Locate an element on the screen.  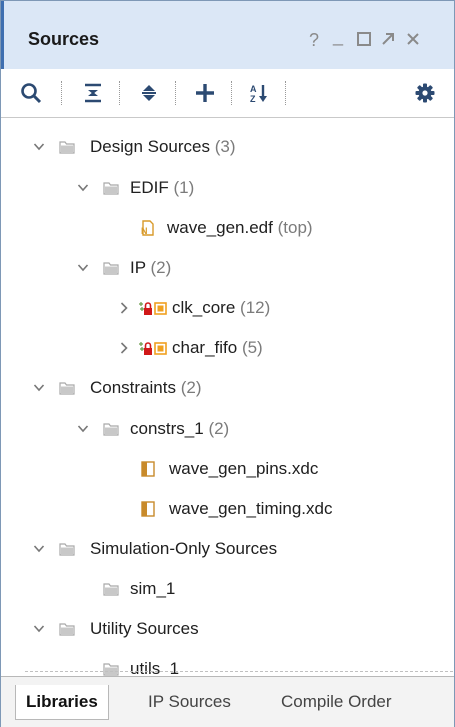
tree-node-simulation-sources: Simulation-Only Sources is located at coordinates (227, 549).